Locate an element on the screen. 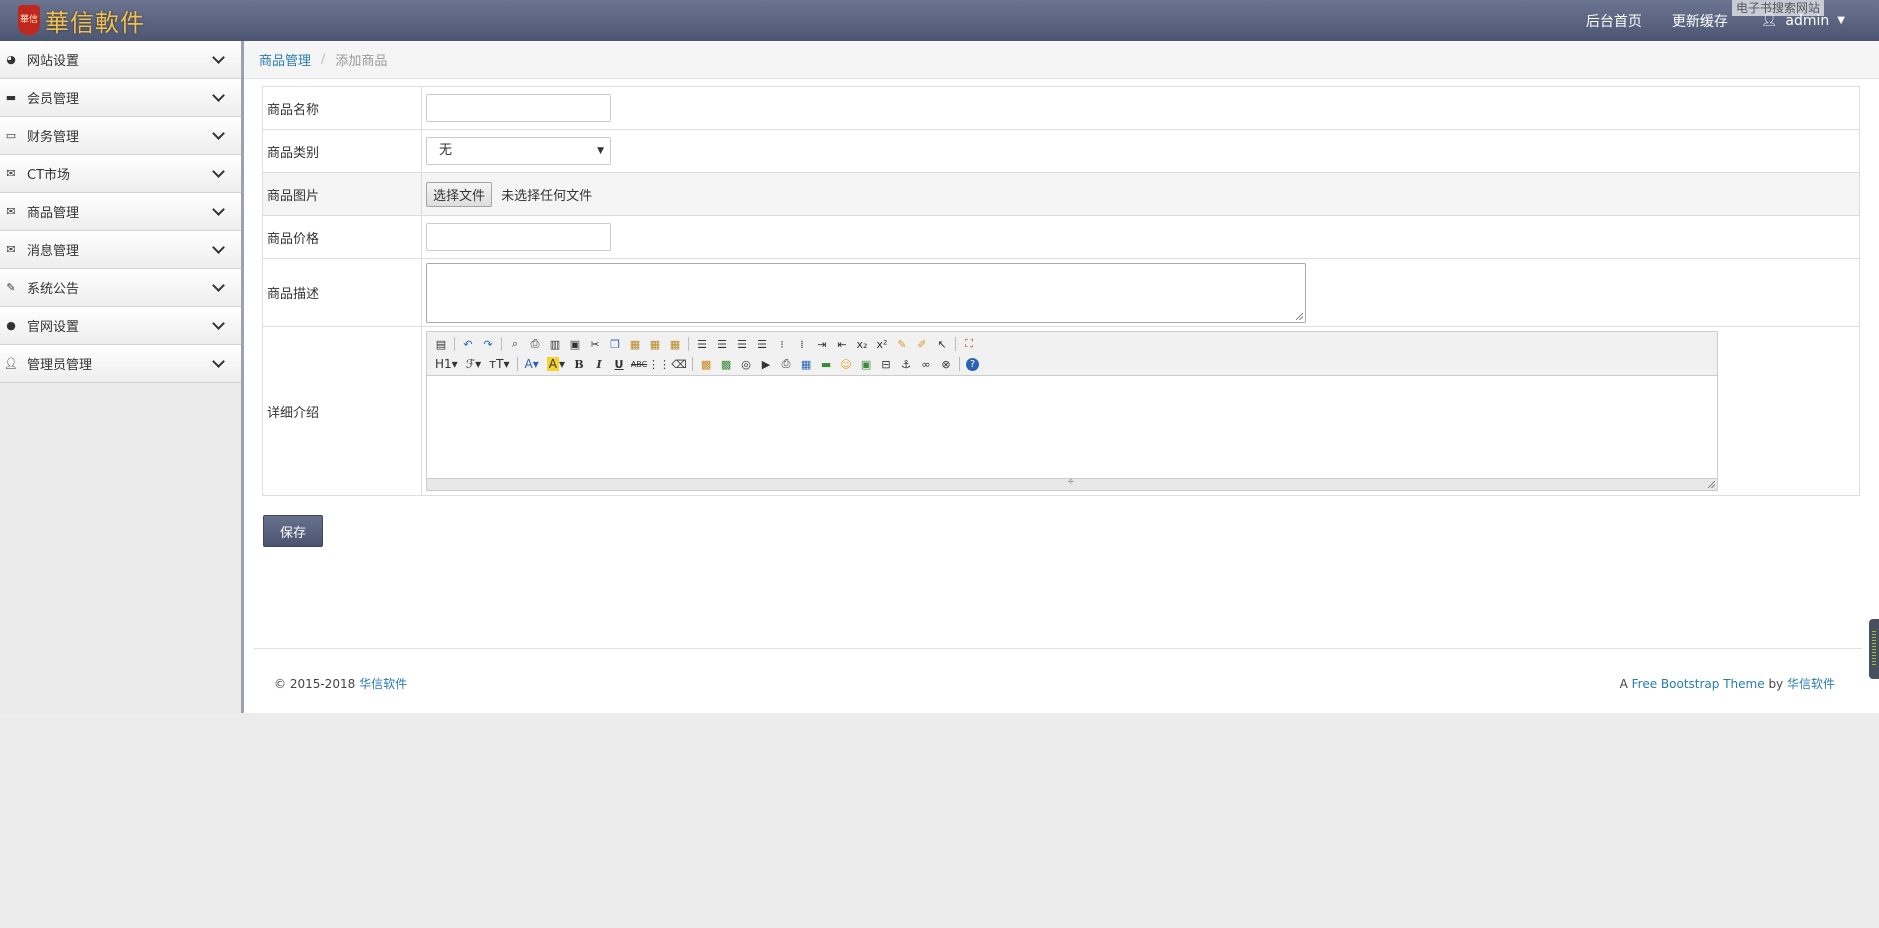 The image size is (1879, 928). align-right-icon: ☰ is located at coordinates (742, 344).